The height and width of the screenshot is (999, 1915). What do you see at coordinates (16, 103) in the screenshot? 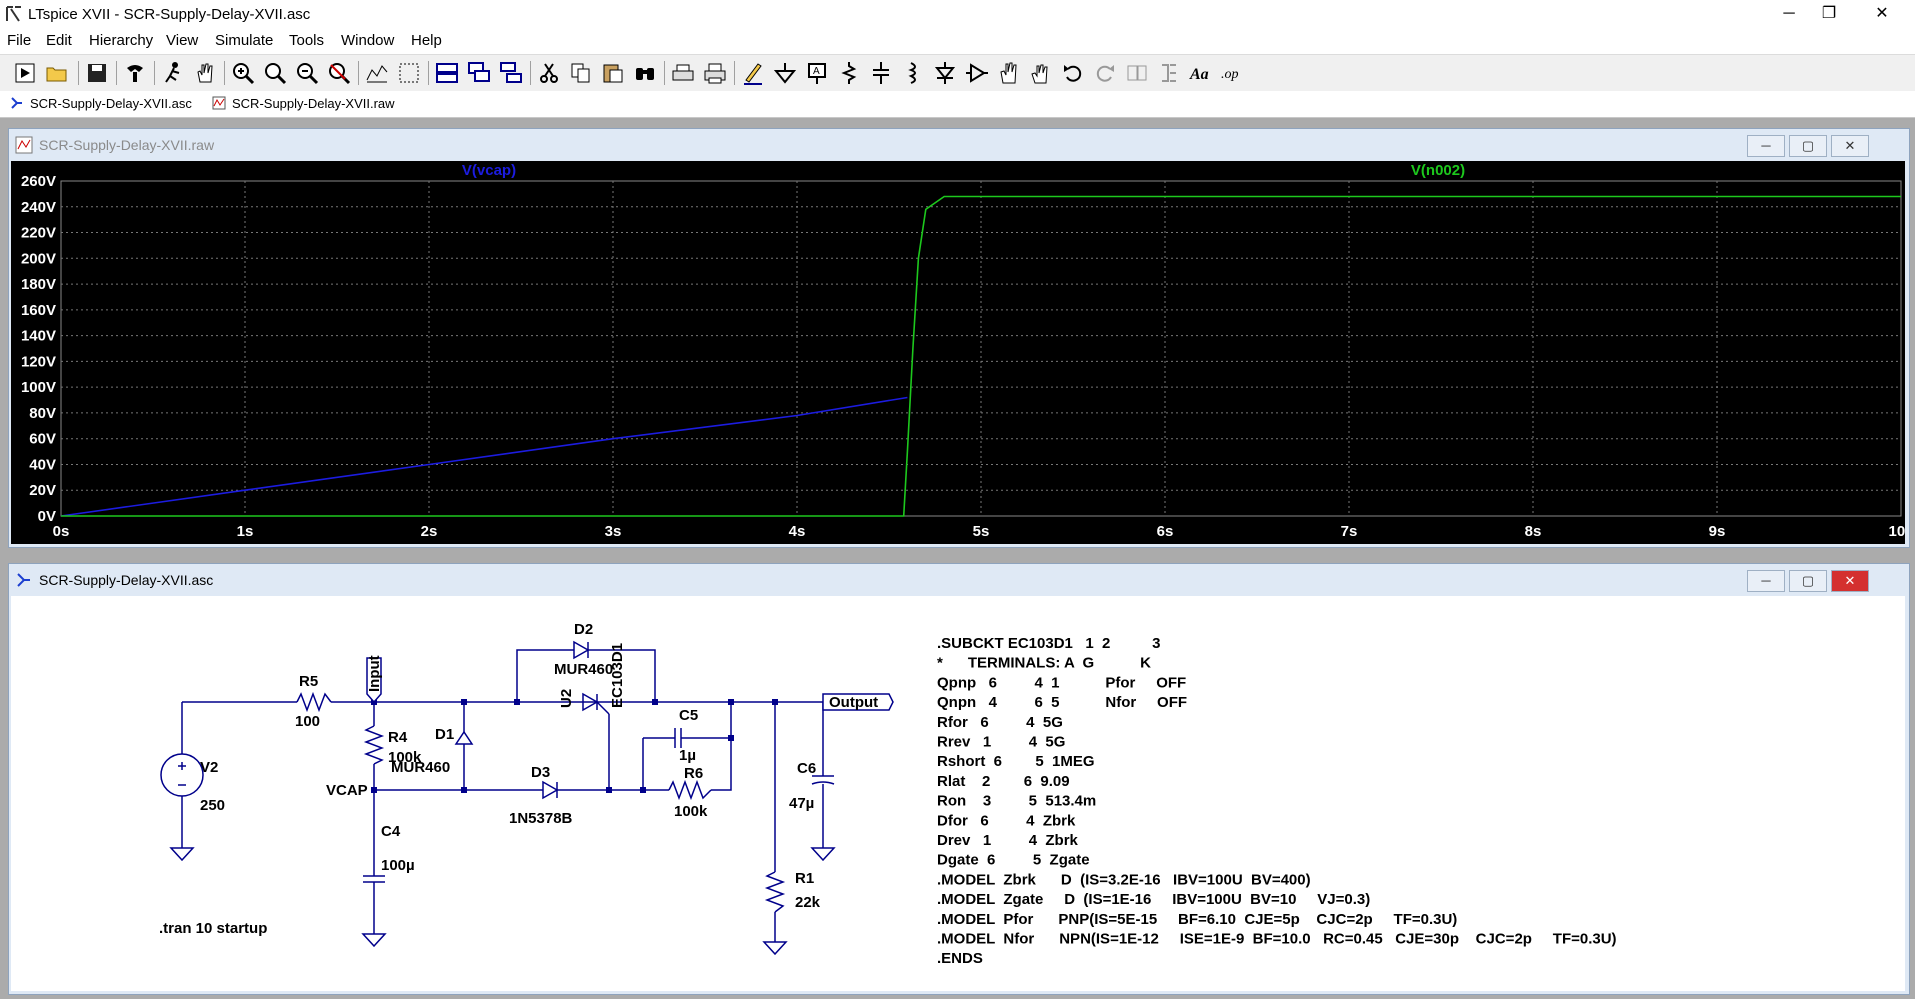
I see `schematic-icon` at bounding box center [16, 103].